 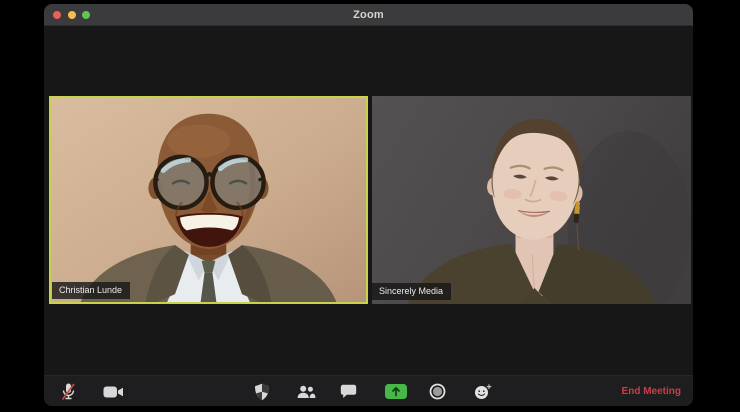 What do you see at coordinates (86, 15) in the screenshot?
I see `fullscreen-button` at bounding box center [86, 15].